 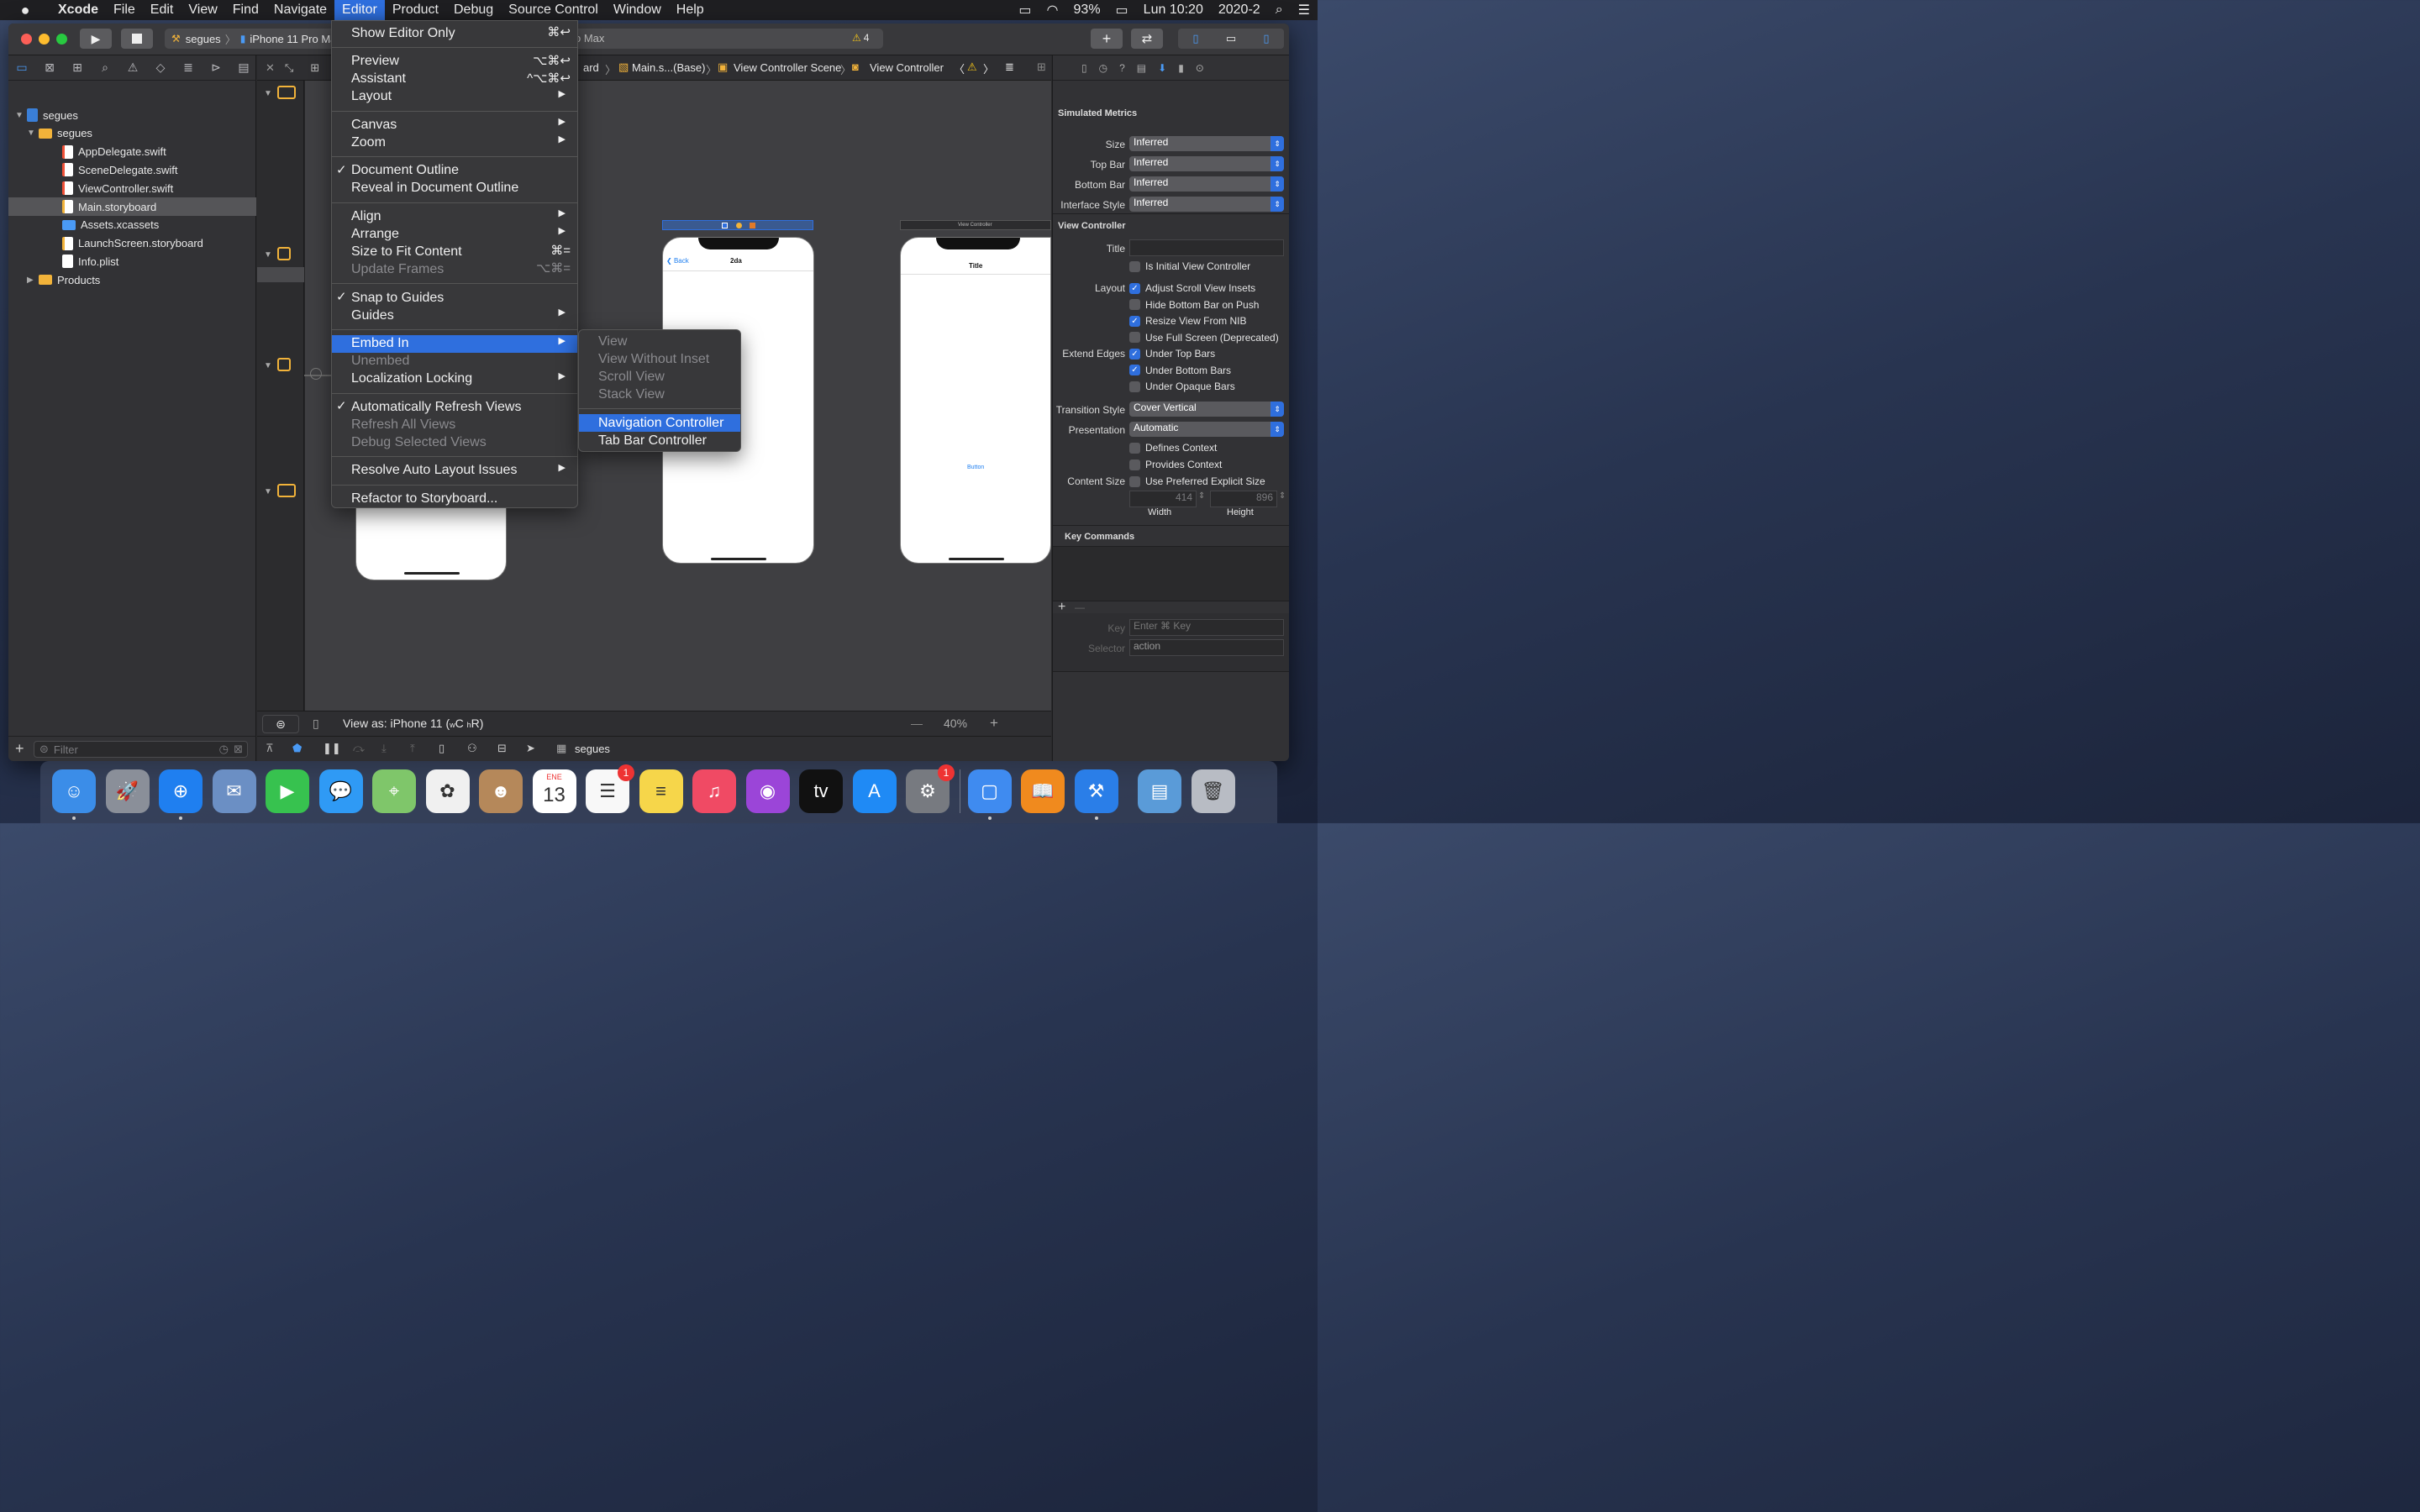 I want to click on notes-icon: ≡, so click(x=661, y=791).